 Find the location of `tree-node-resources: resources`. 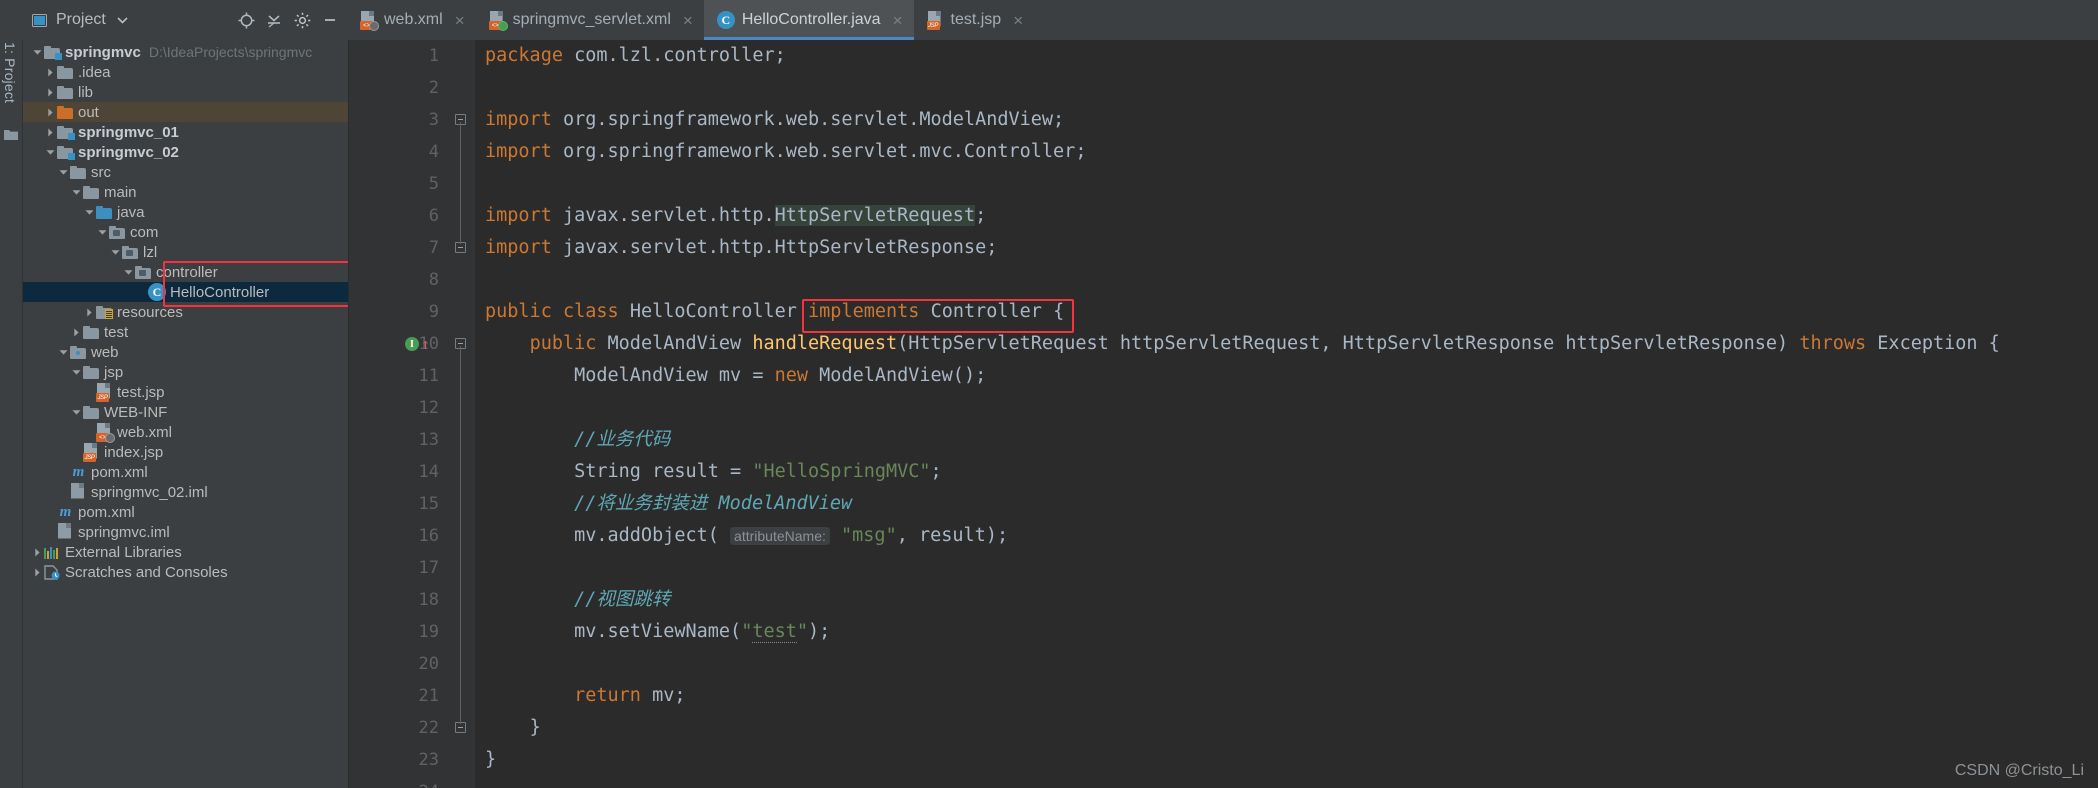

tree-node-resources: resources is located at coordinates (185, 312).